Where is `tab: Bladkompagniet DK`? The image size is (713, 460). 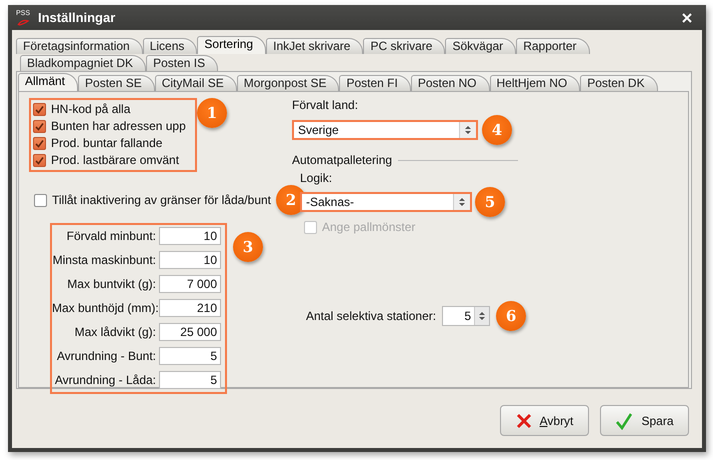
tab: Bladkompagniet DK is located at coordinates (83, 63).